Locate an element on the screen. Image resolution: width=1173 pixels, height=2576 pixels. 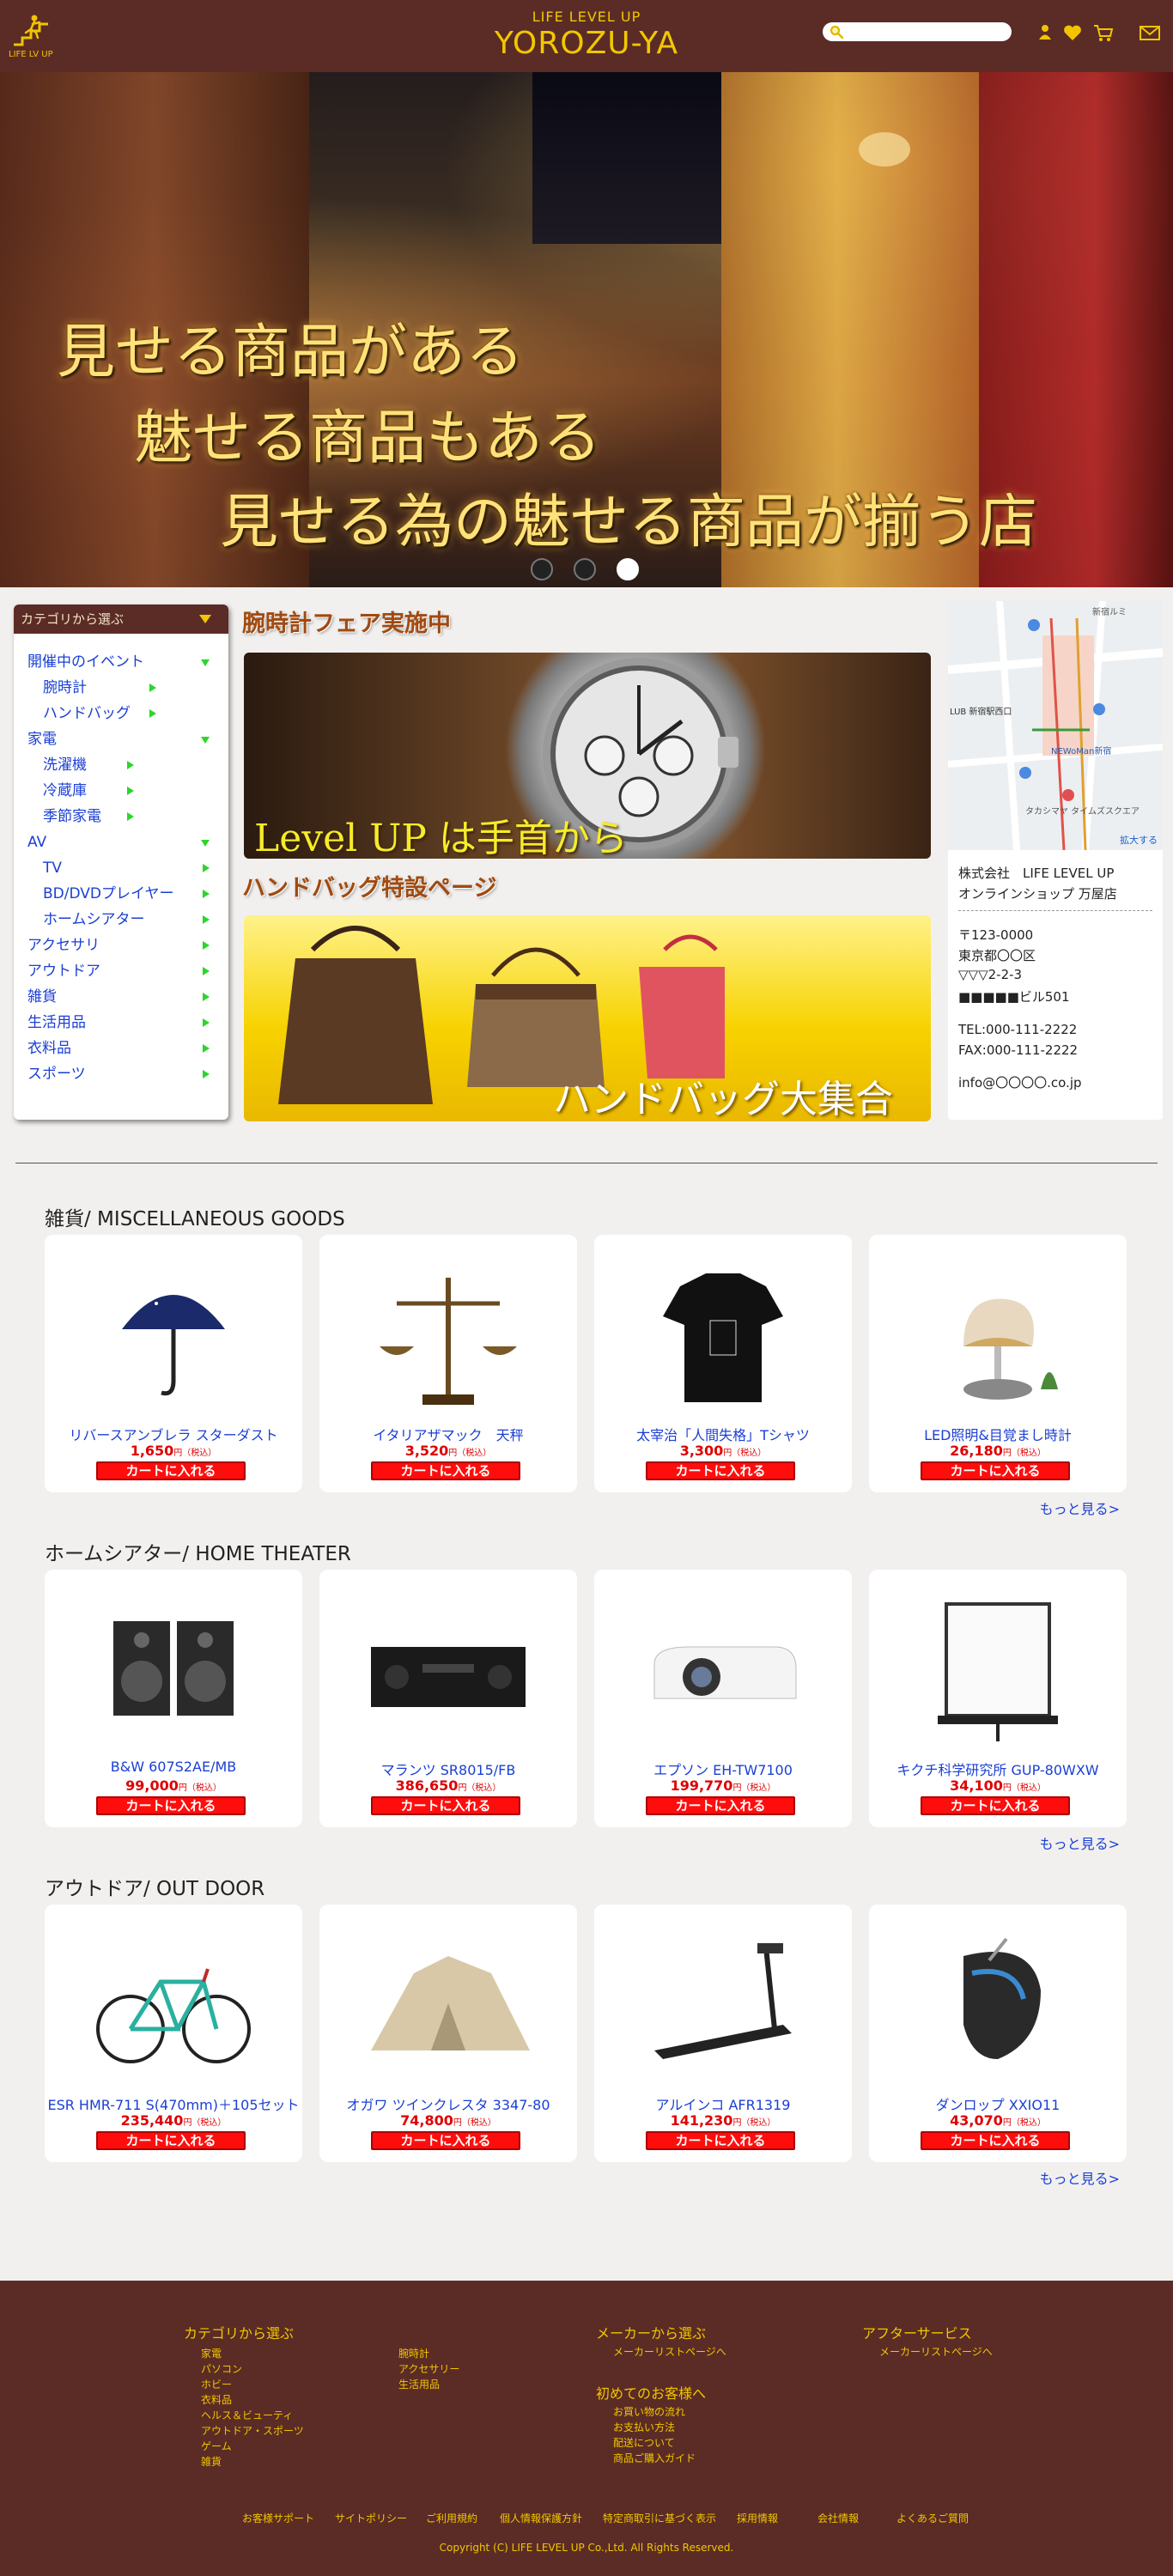
product-card: LED照明&目覚まし時計 26,180円（税込） カートに入れる is located at coordinates (998, 1363).